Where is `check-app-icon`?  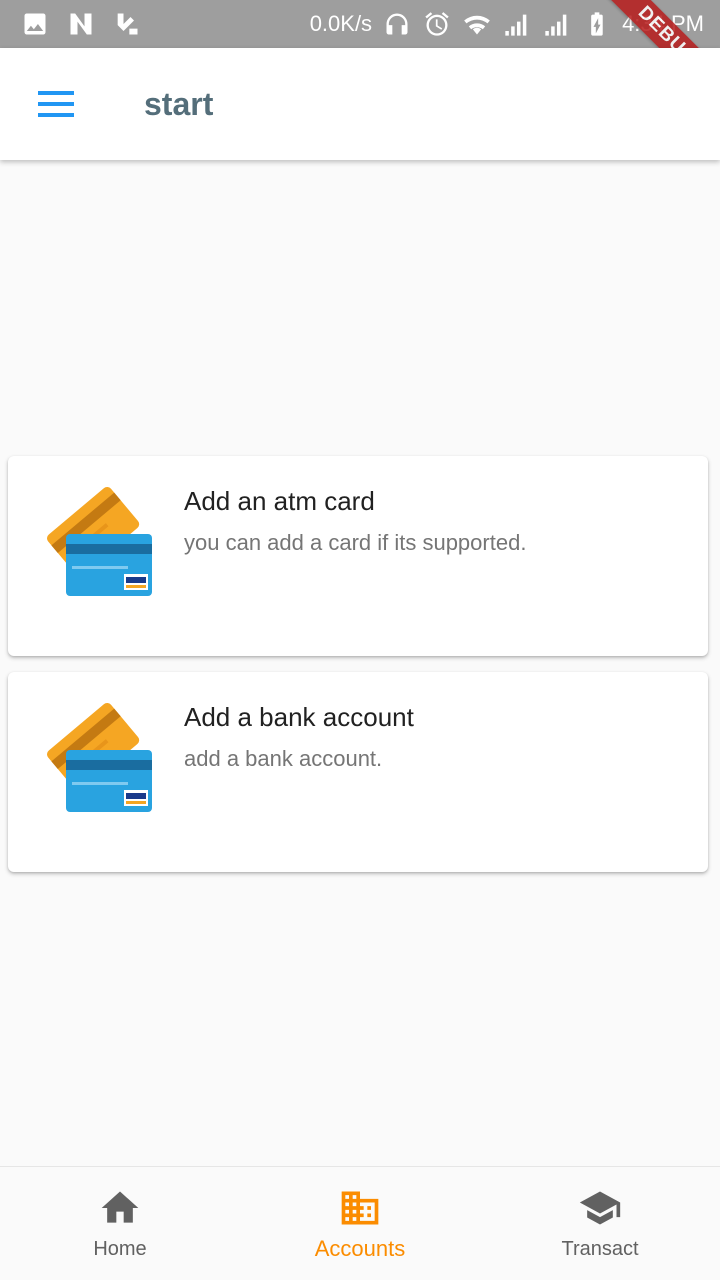
check-app-icon is located at coordinates (127, 24).